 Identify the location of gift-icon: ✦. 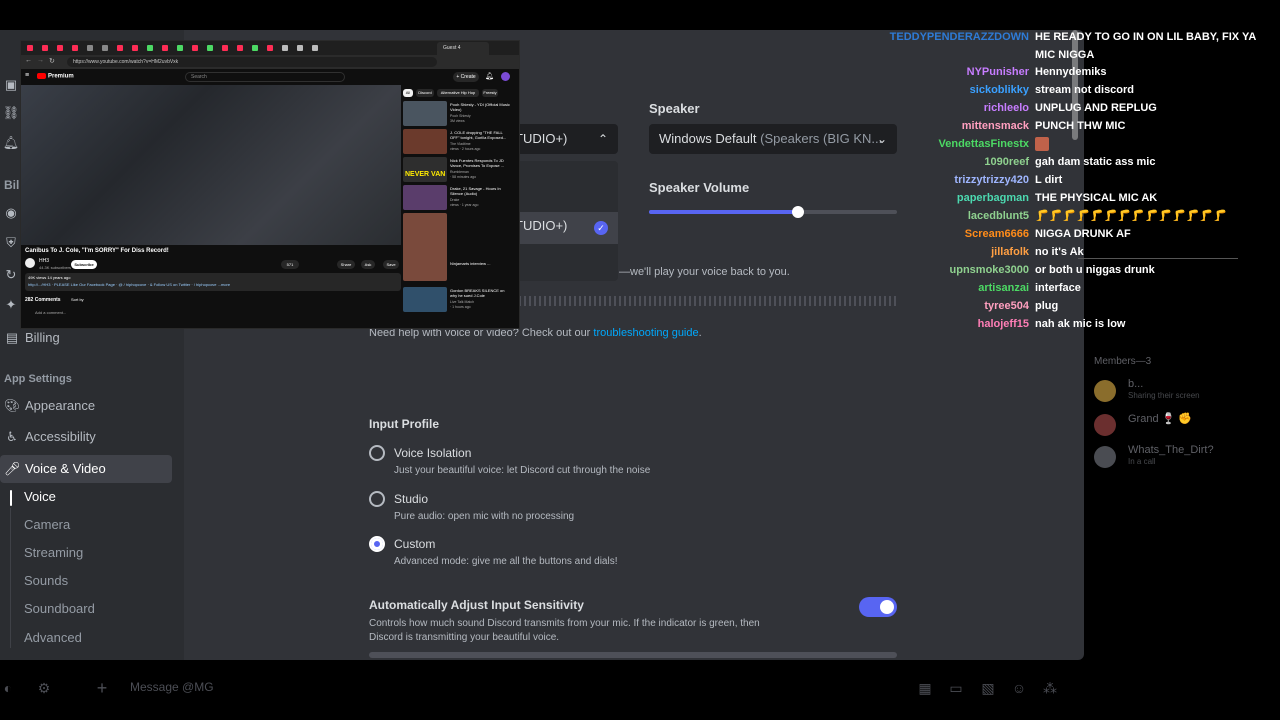
(11, 305).